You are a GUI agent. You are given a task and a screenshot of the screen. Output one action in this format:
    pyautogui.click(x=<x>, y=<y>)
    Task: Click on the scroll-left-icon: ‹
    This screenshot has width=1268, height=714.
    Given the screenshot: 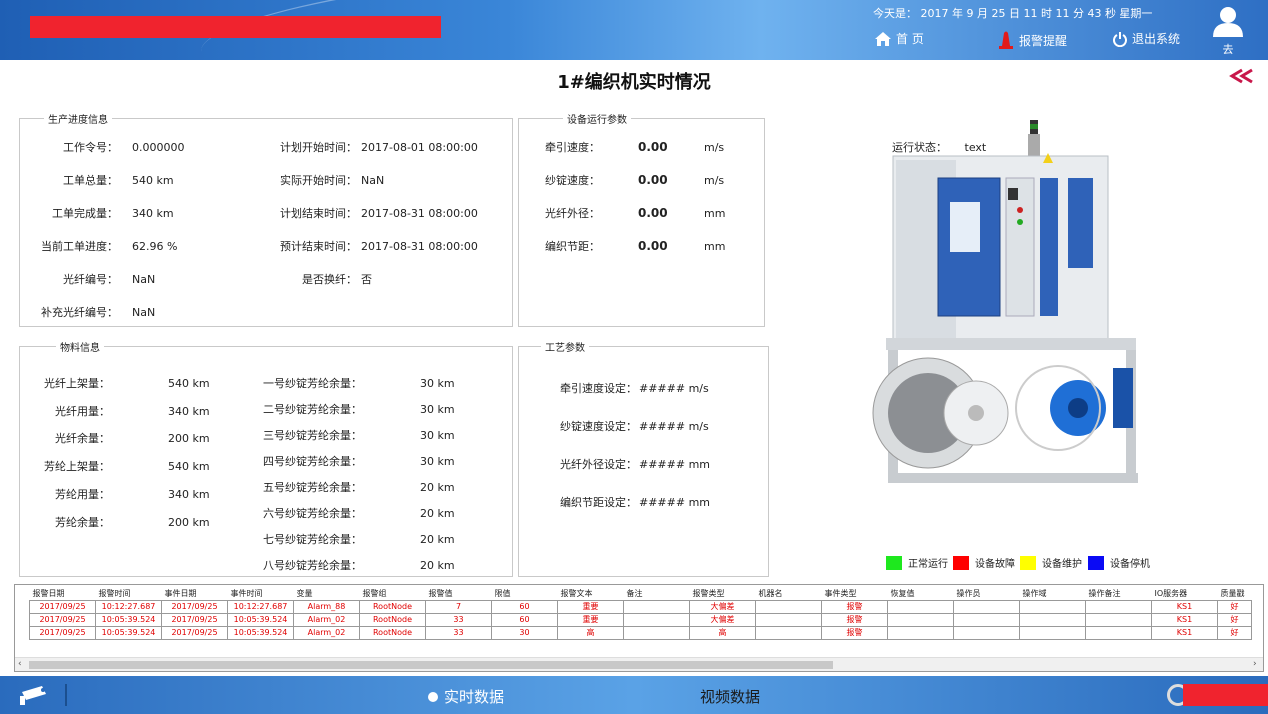 What is the action you would take?
    pyautogui.click(x=20, y=664)
    